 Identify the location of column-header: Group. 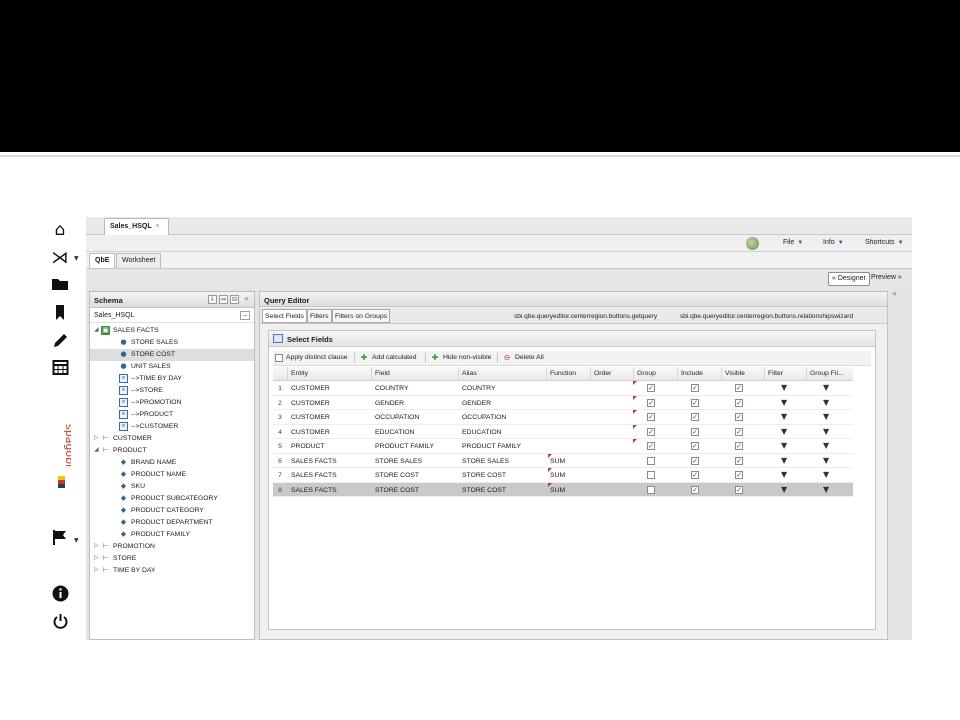
(646, 373).